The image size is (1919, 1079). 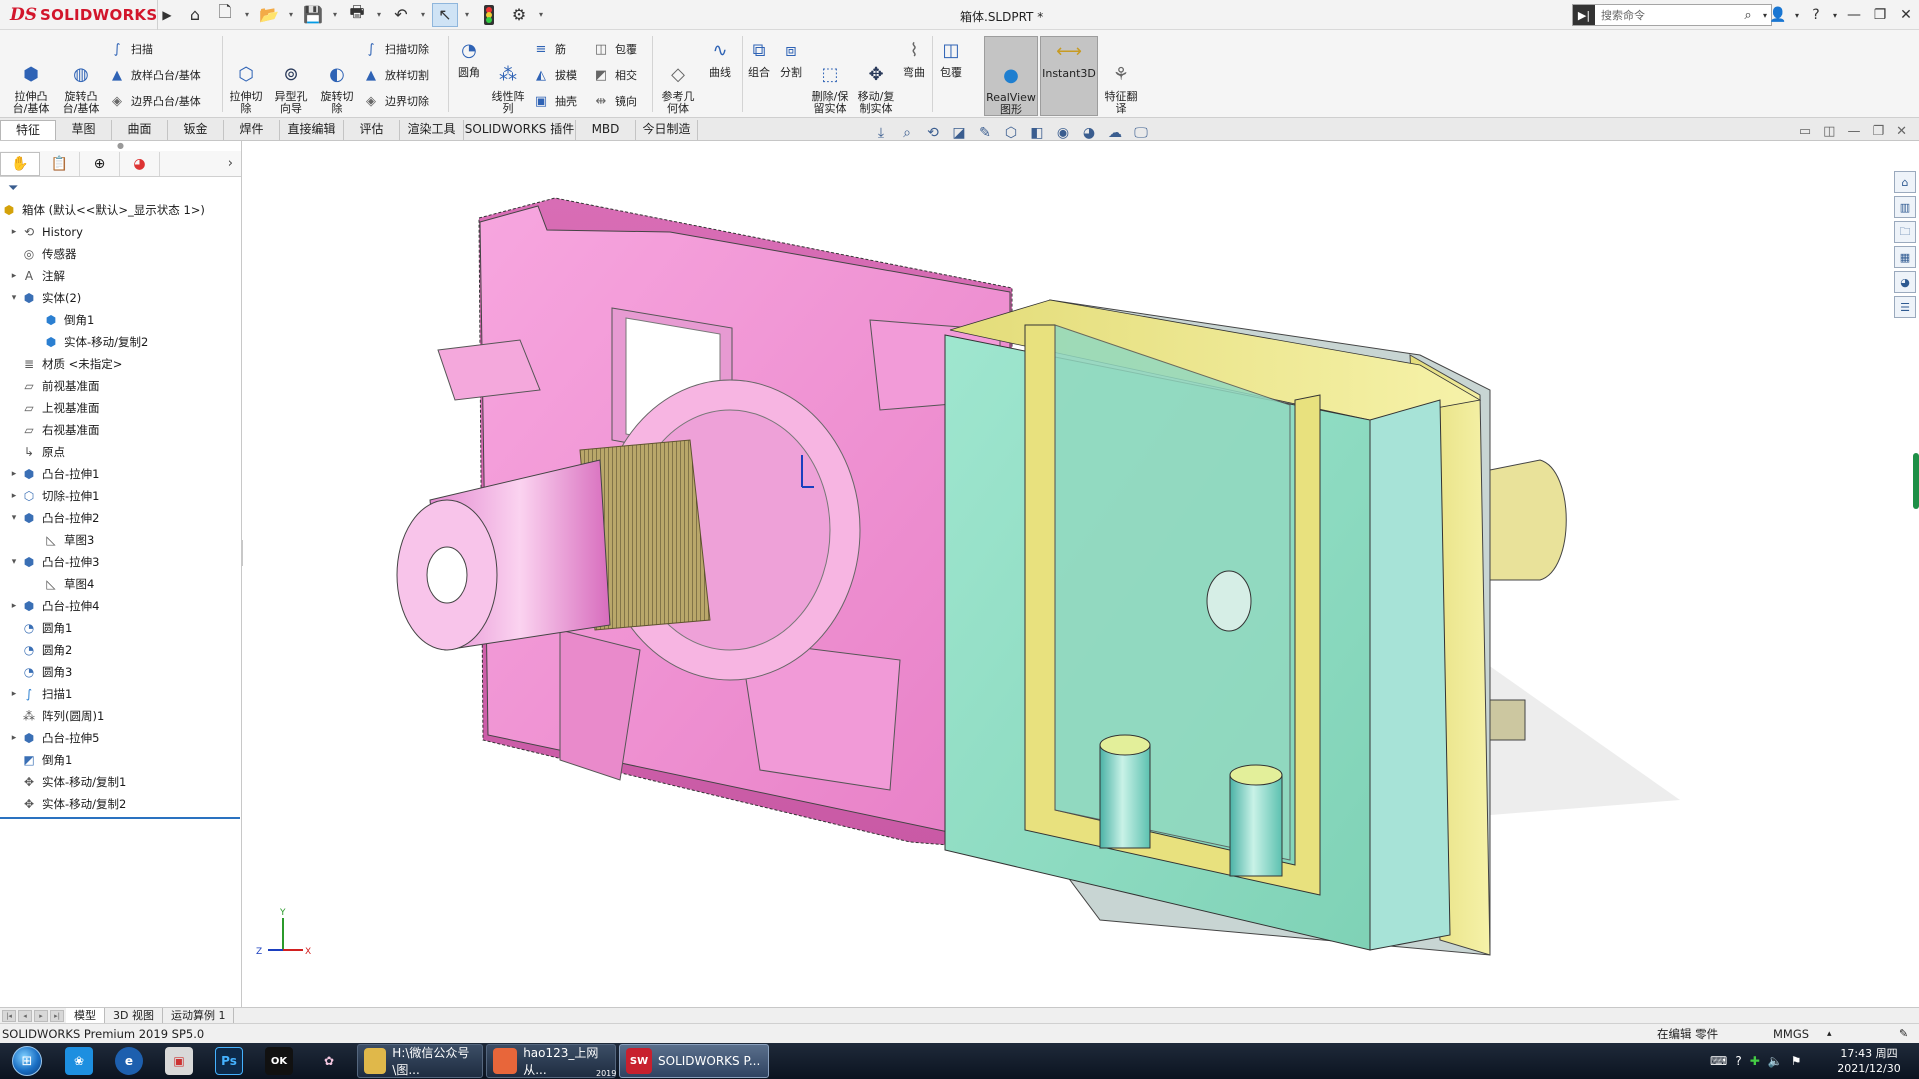 What do you see at coordinates (1853, 131) in the screenshot?
I see `viewport-minimize-icon: —` at bounding box center [1853, 131].